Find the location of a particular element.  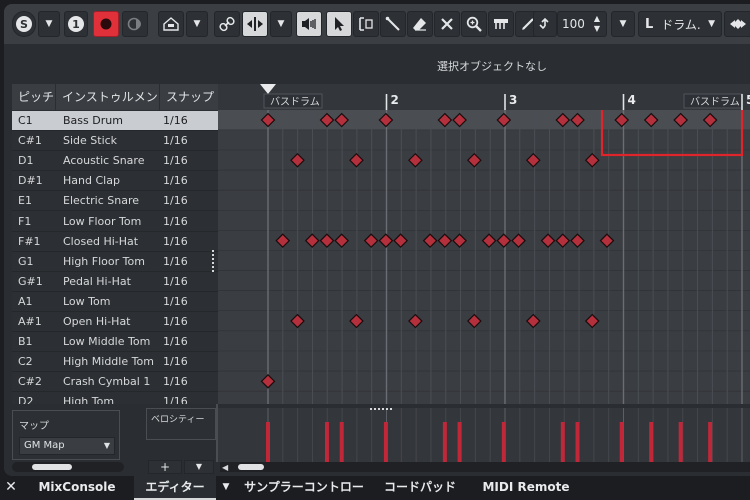

horizontal-scrollbar: ◀ is located at coordinates (485, 467).